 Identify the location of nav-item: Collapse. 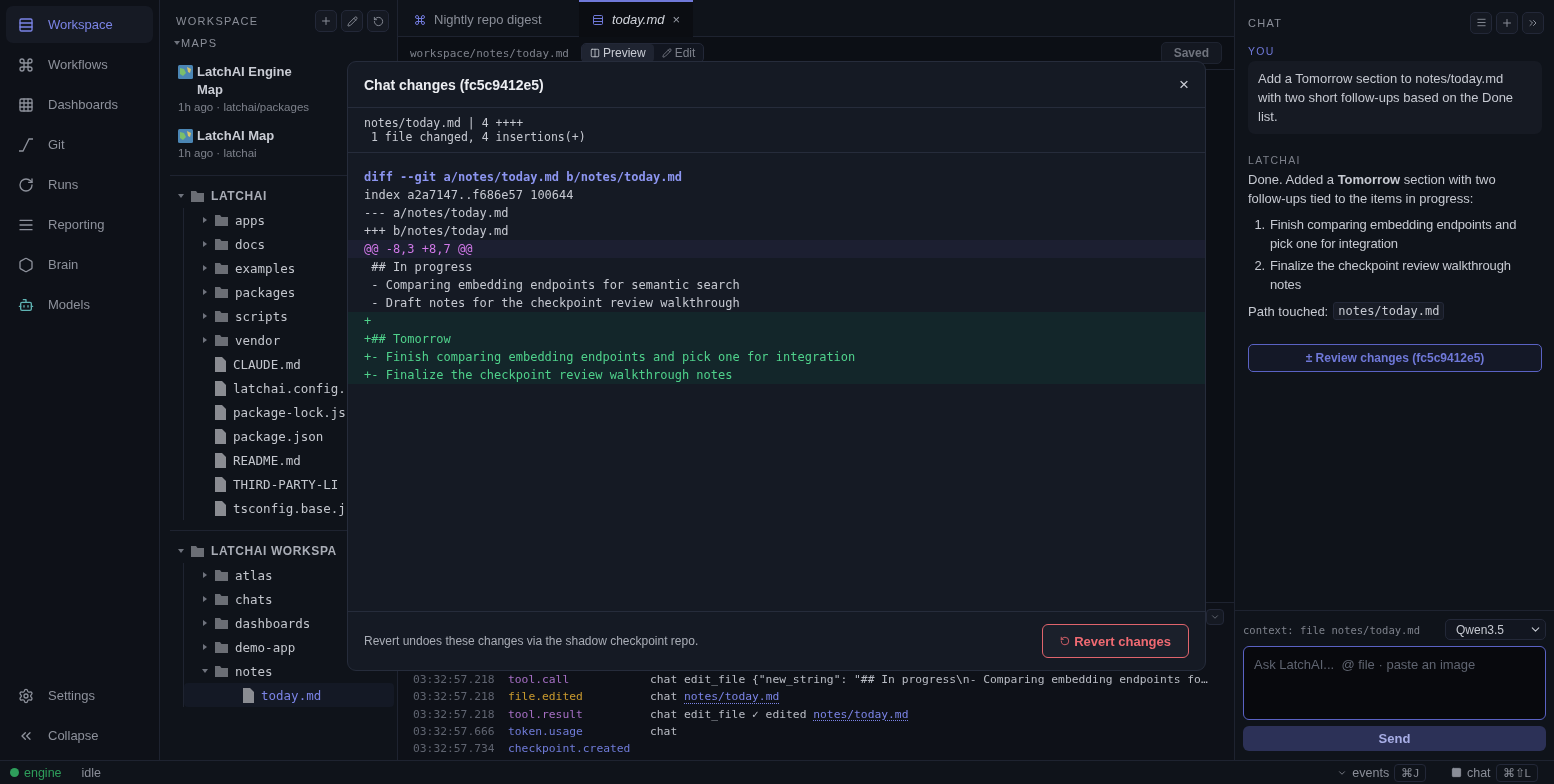
(79, 735).